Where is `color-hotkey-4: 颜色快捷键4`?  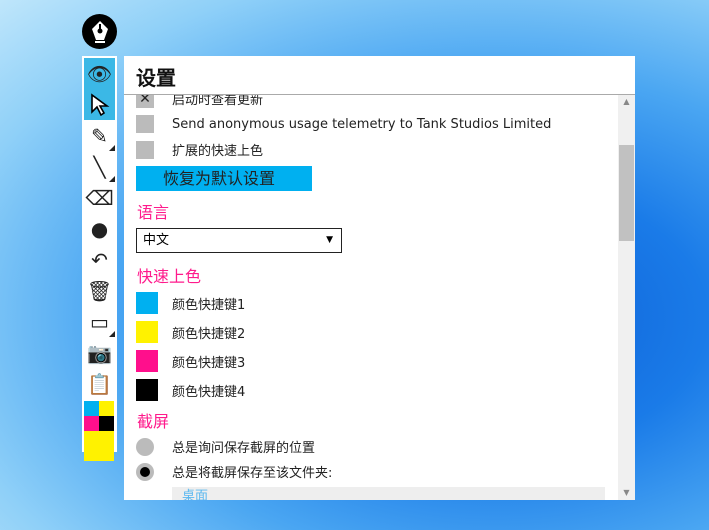
color-hotkey-4: 颜色快捷键4 is located at coordinates (190, 390).